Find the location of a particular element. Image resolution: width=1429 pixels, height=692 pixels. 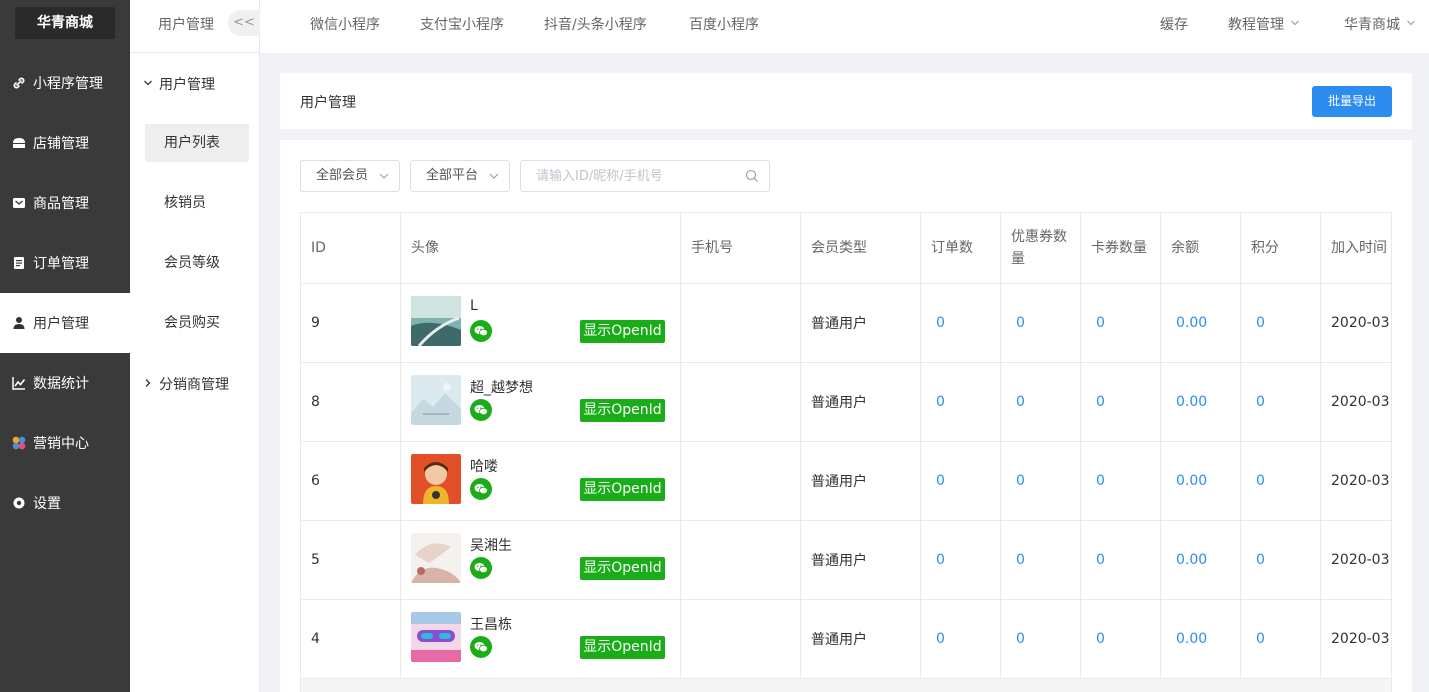

col-coupons: 优惠券数量 is located at coordinates (1041, 248).